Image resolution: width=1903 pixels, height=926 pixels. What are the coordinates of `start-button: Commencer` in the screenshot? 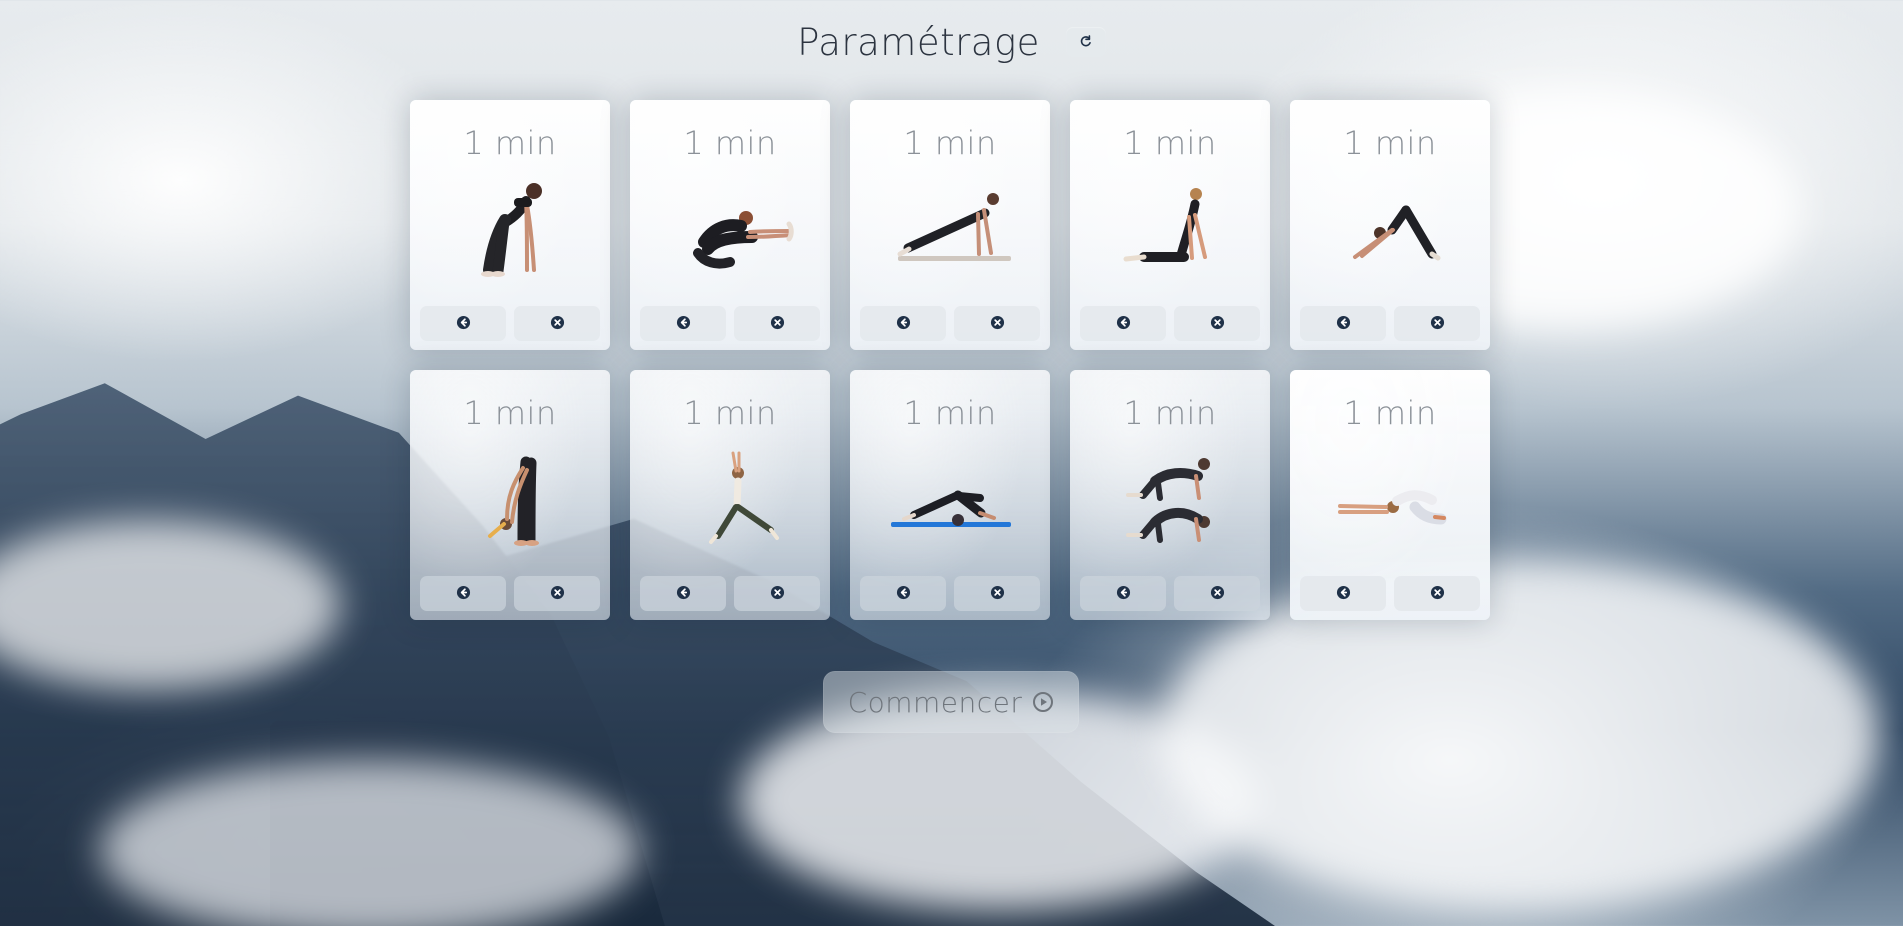 It's located at (951, 702).